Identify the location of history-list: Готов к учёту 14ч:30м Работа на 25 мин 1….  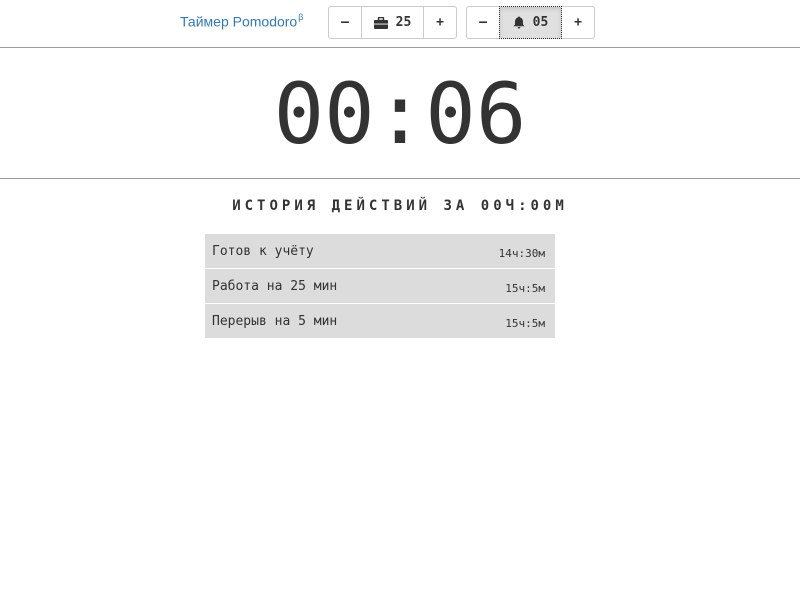
(380, 286).